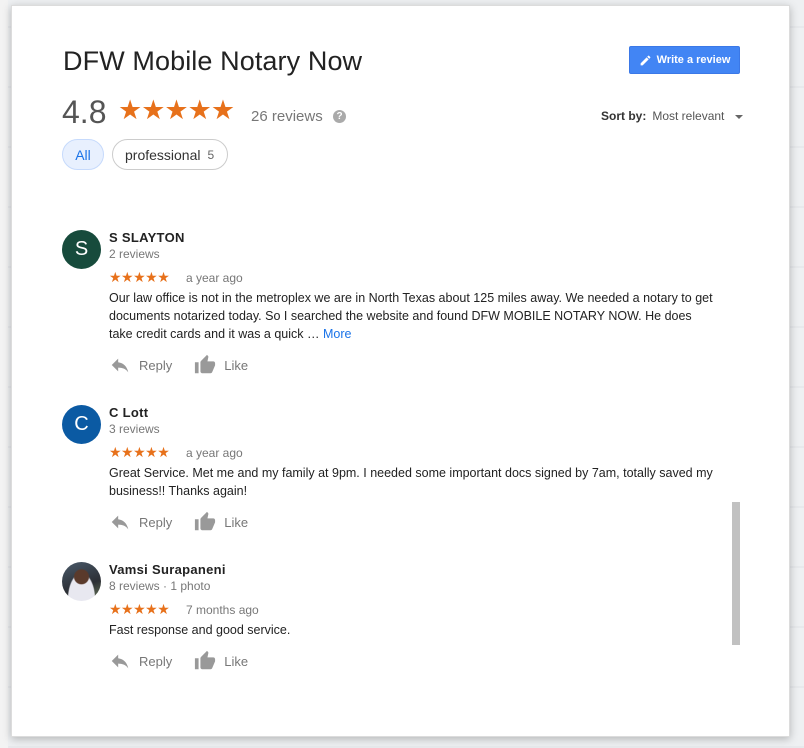  Describe the element at coordinates (211, 154) in the screenshot. I see `chip-count: 5` at that location.